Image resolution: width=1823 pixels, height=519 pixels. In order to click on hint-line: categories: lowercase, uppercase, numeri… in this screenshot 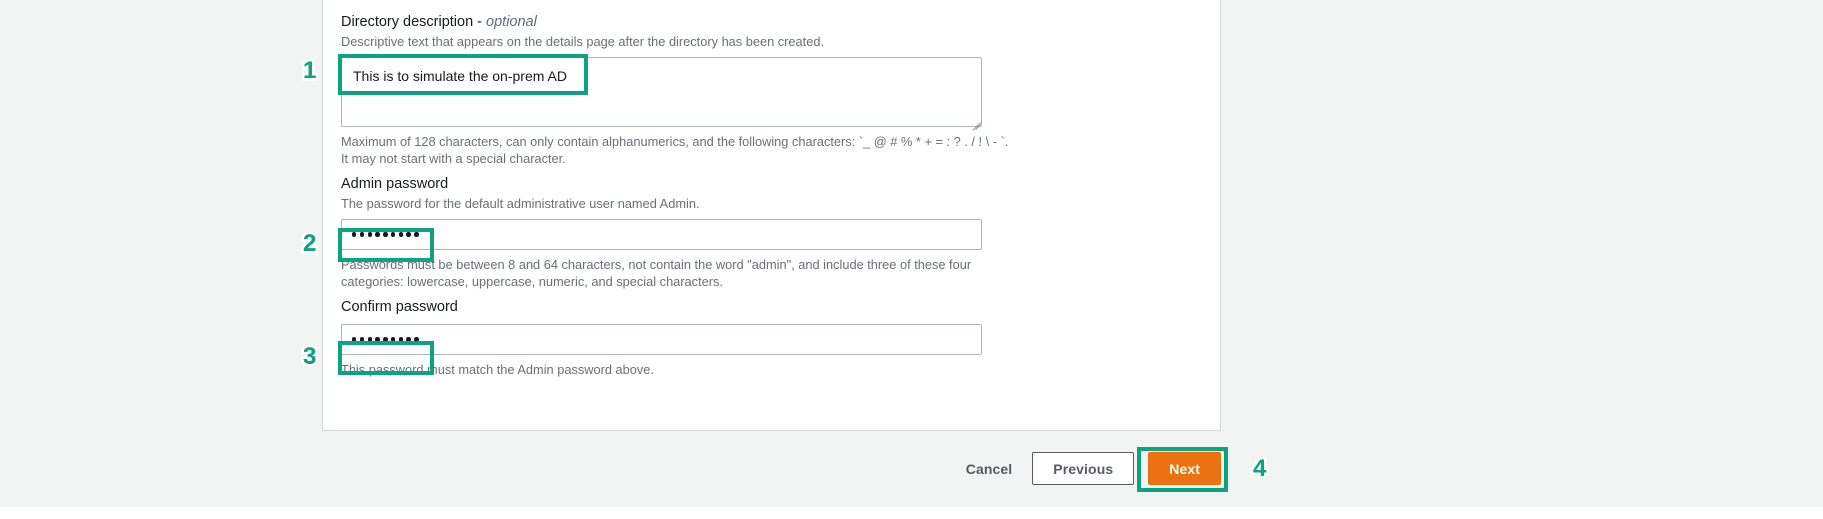, I will do `click(532, 281)`.